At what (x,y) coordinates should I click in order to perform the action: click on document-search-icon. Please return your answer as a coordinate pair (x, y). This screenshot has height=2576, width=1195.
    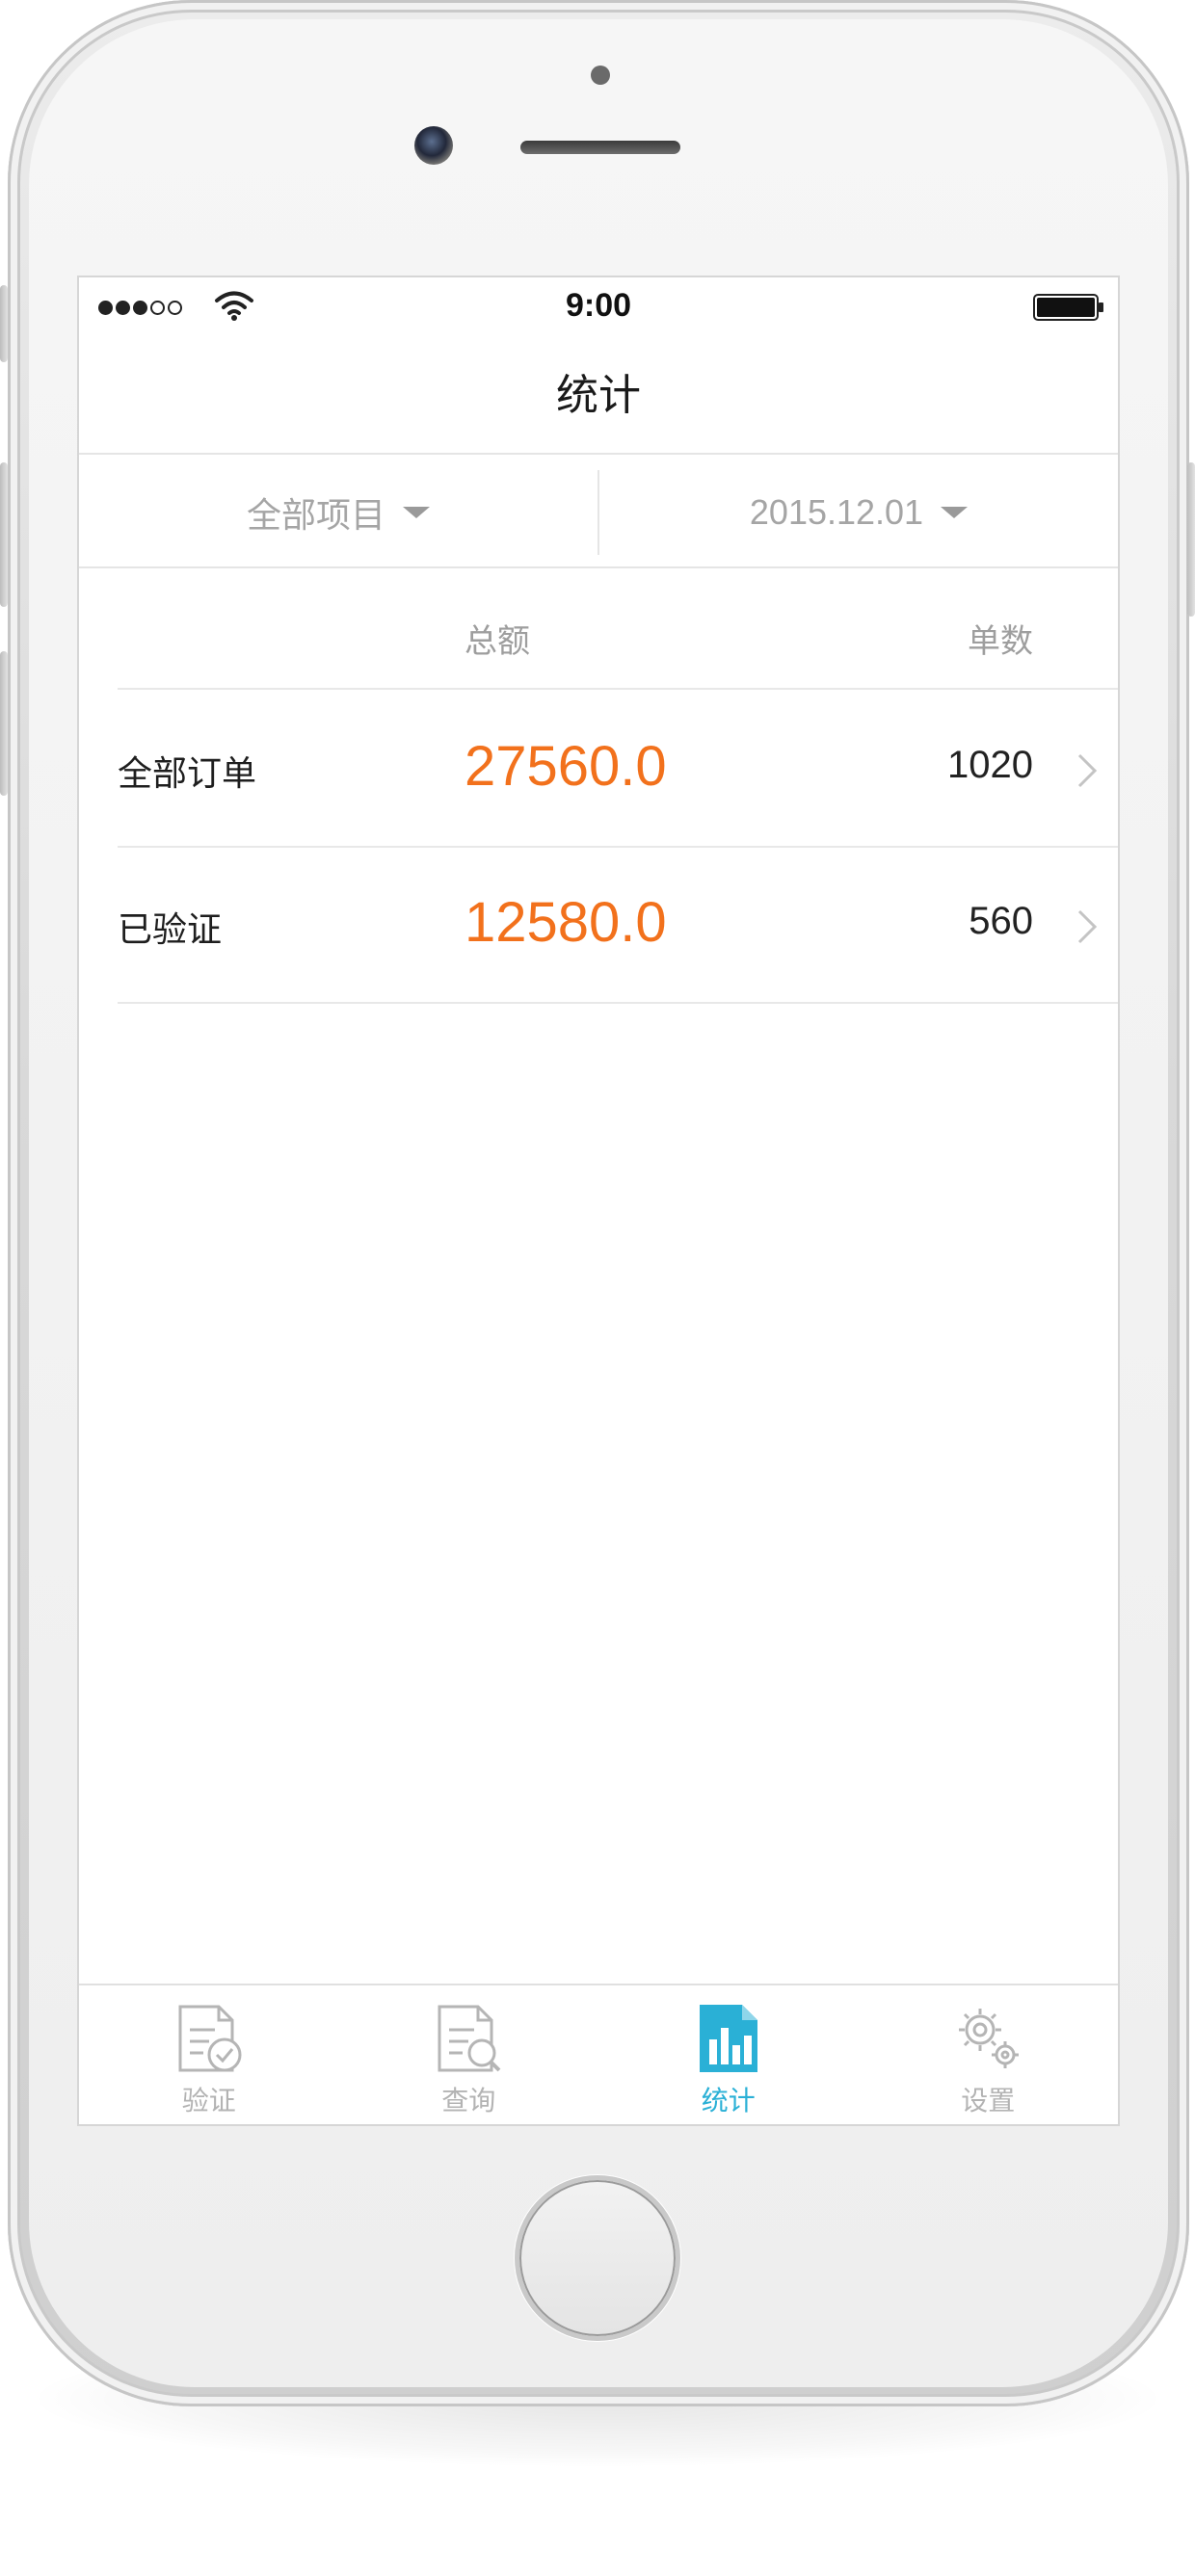
    Looking at the image, I should click on (469, 2038).